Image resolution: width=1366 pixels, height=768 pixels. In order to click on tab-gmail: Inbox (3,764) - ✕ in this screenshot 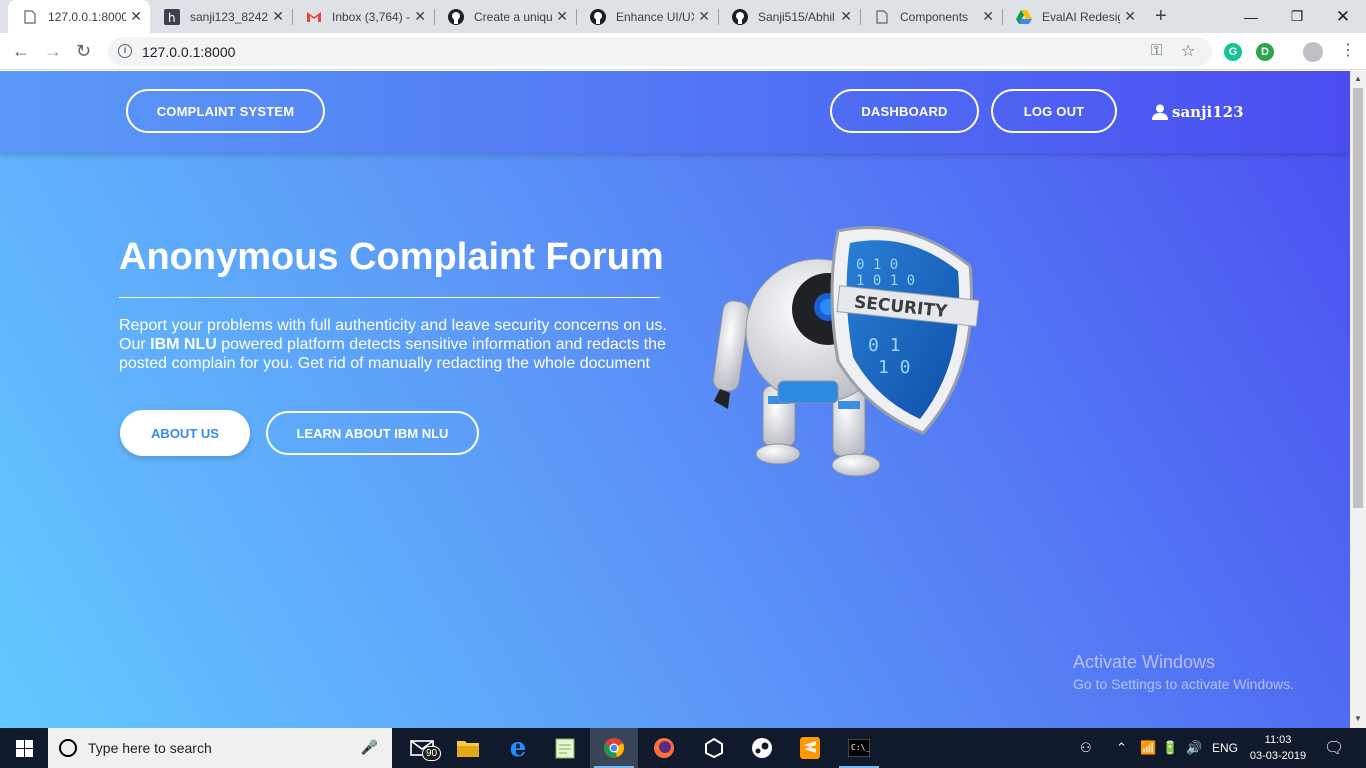, I will do `click(363, 16)`.